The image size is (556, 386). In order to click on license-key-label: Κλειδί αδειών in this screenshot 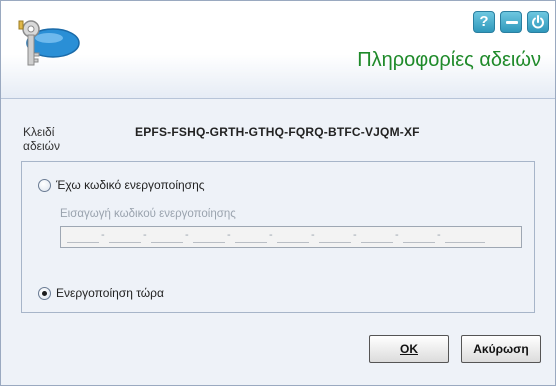, I will do `click(42, 139)`.